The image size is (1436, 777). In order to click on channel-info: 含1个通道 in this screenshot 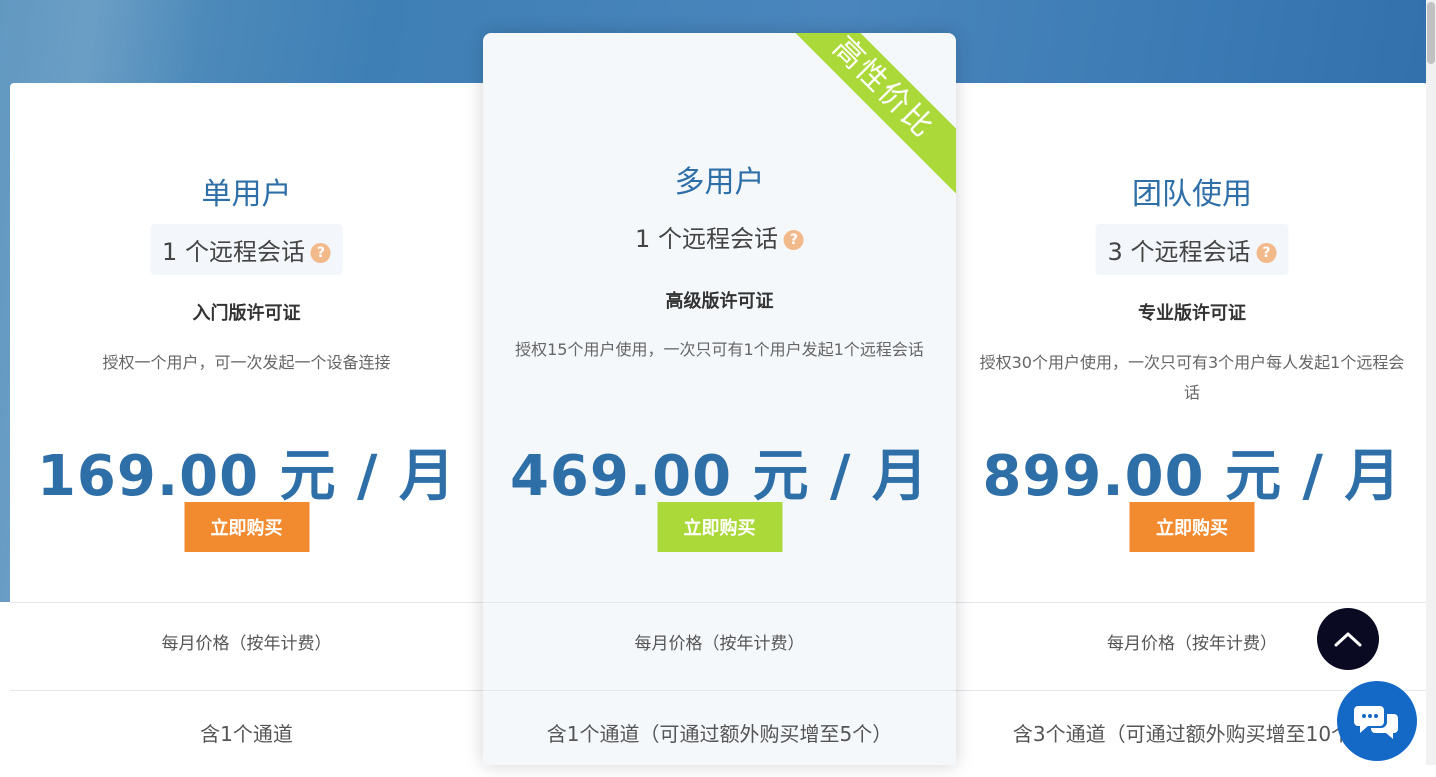, I will do `click(246, 730)`.